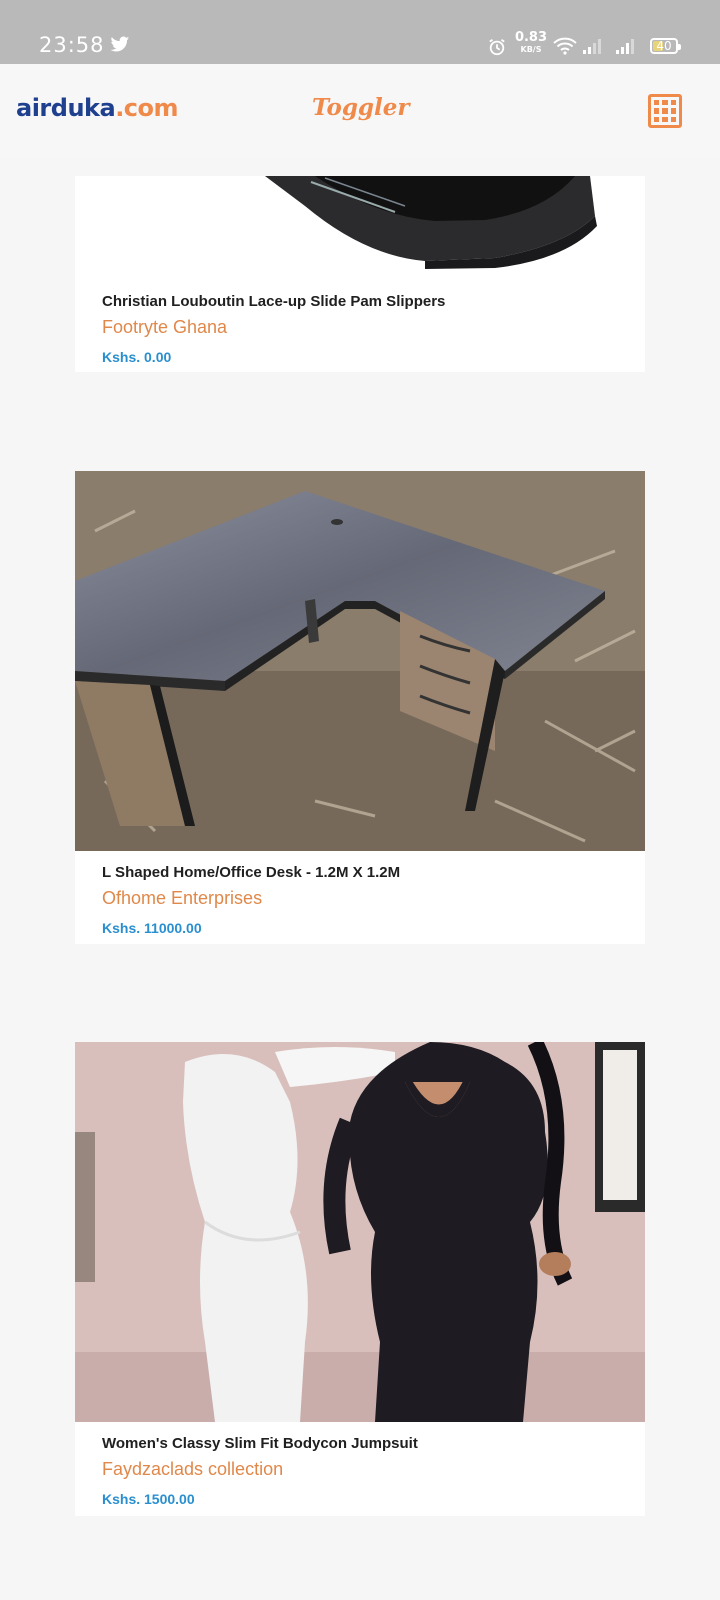 The image size is (720, 1600). I want to click on network-speed-unit: KB/S, so click(531, 49).